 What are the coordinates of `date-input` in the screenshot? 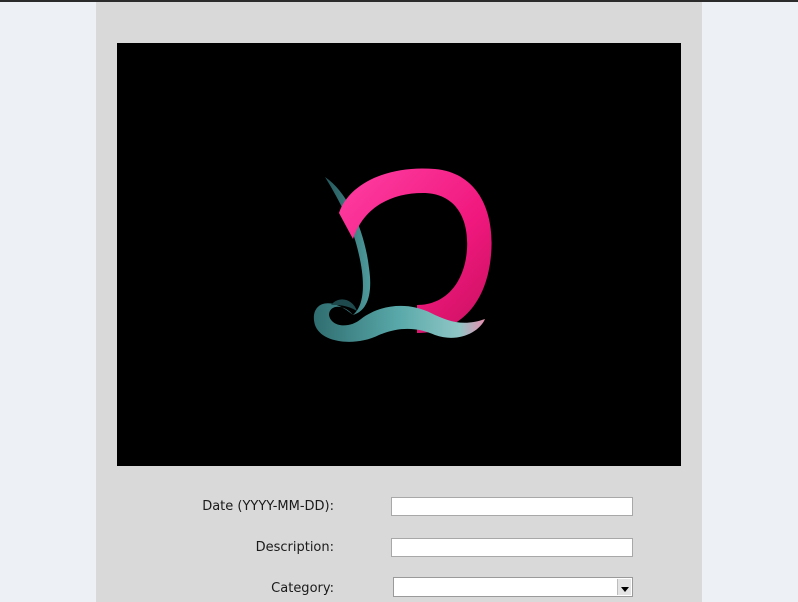 It's located at (512, 506).